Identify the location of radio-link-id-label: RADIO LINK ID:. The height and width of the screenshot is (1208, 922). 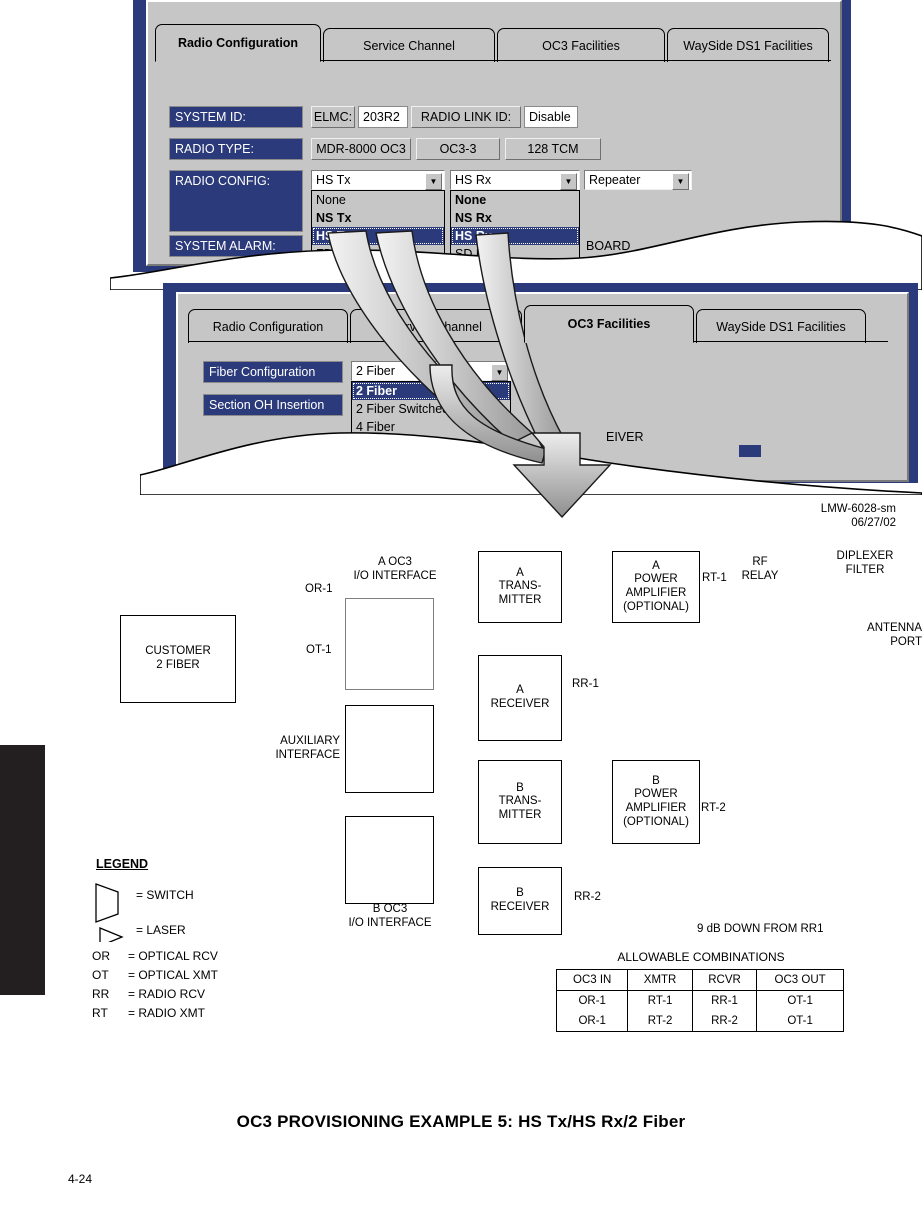
(466, 117).